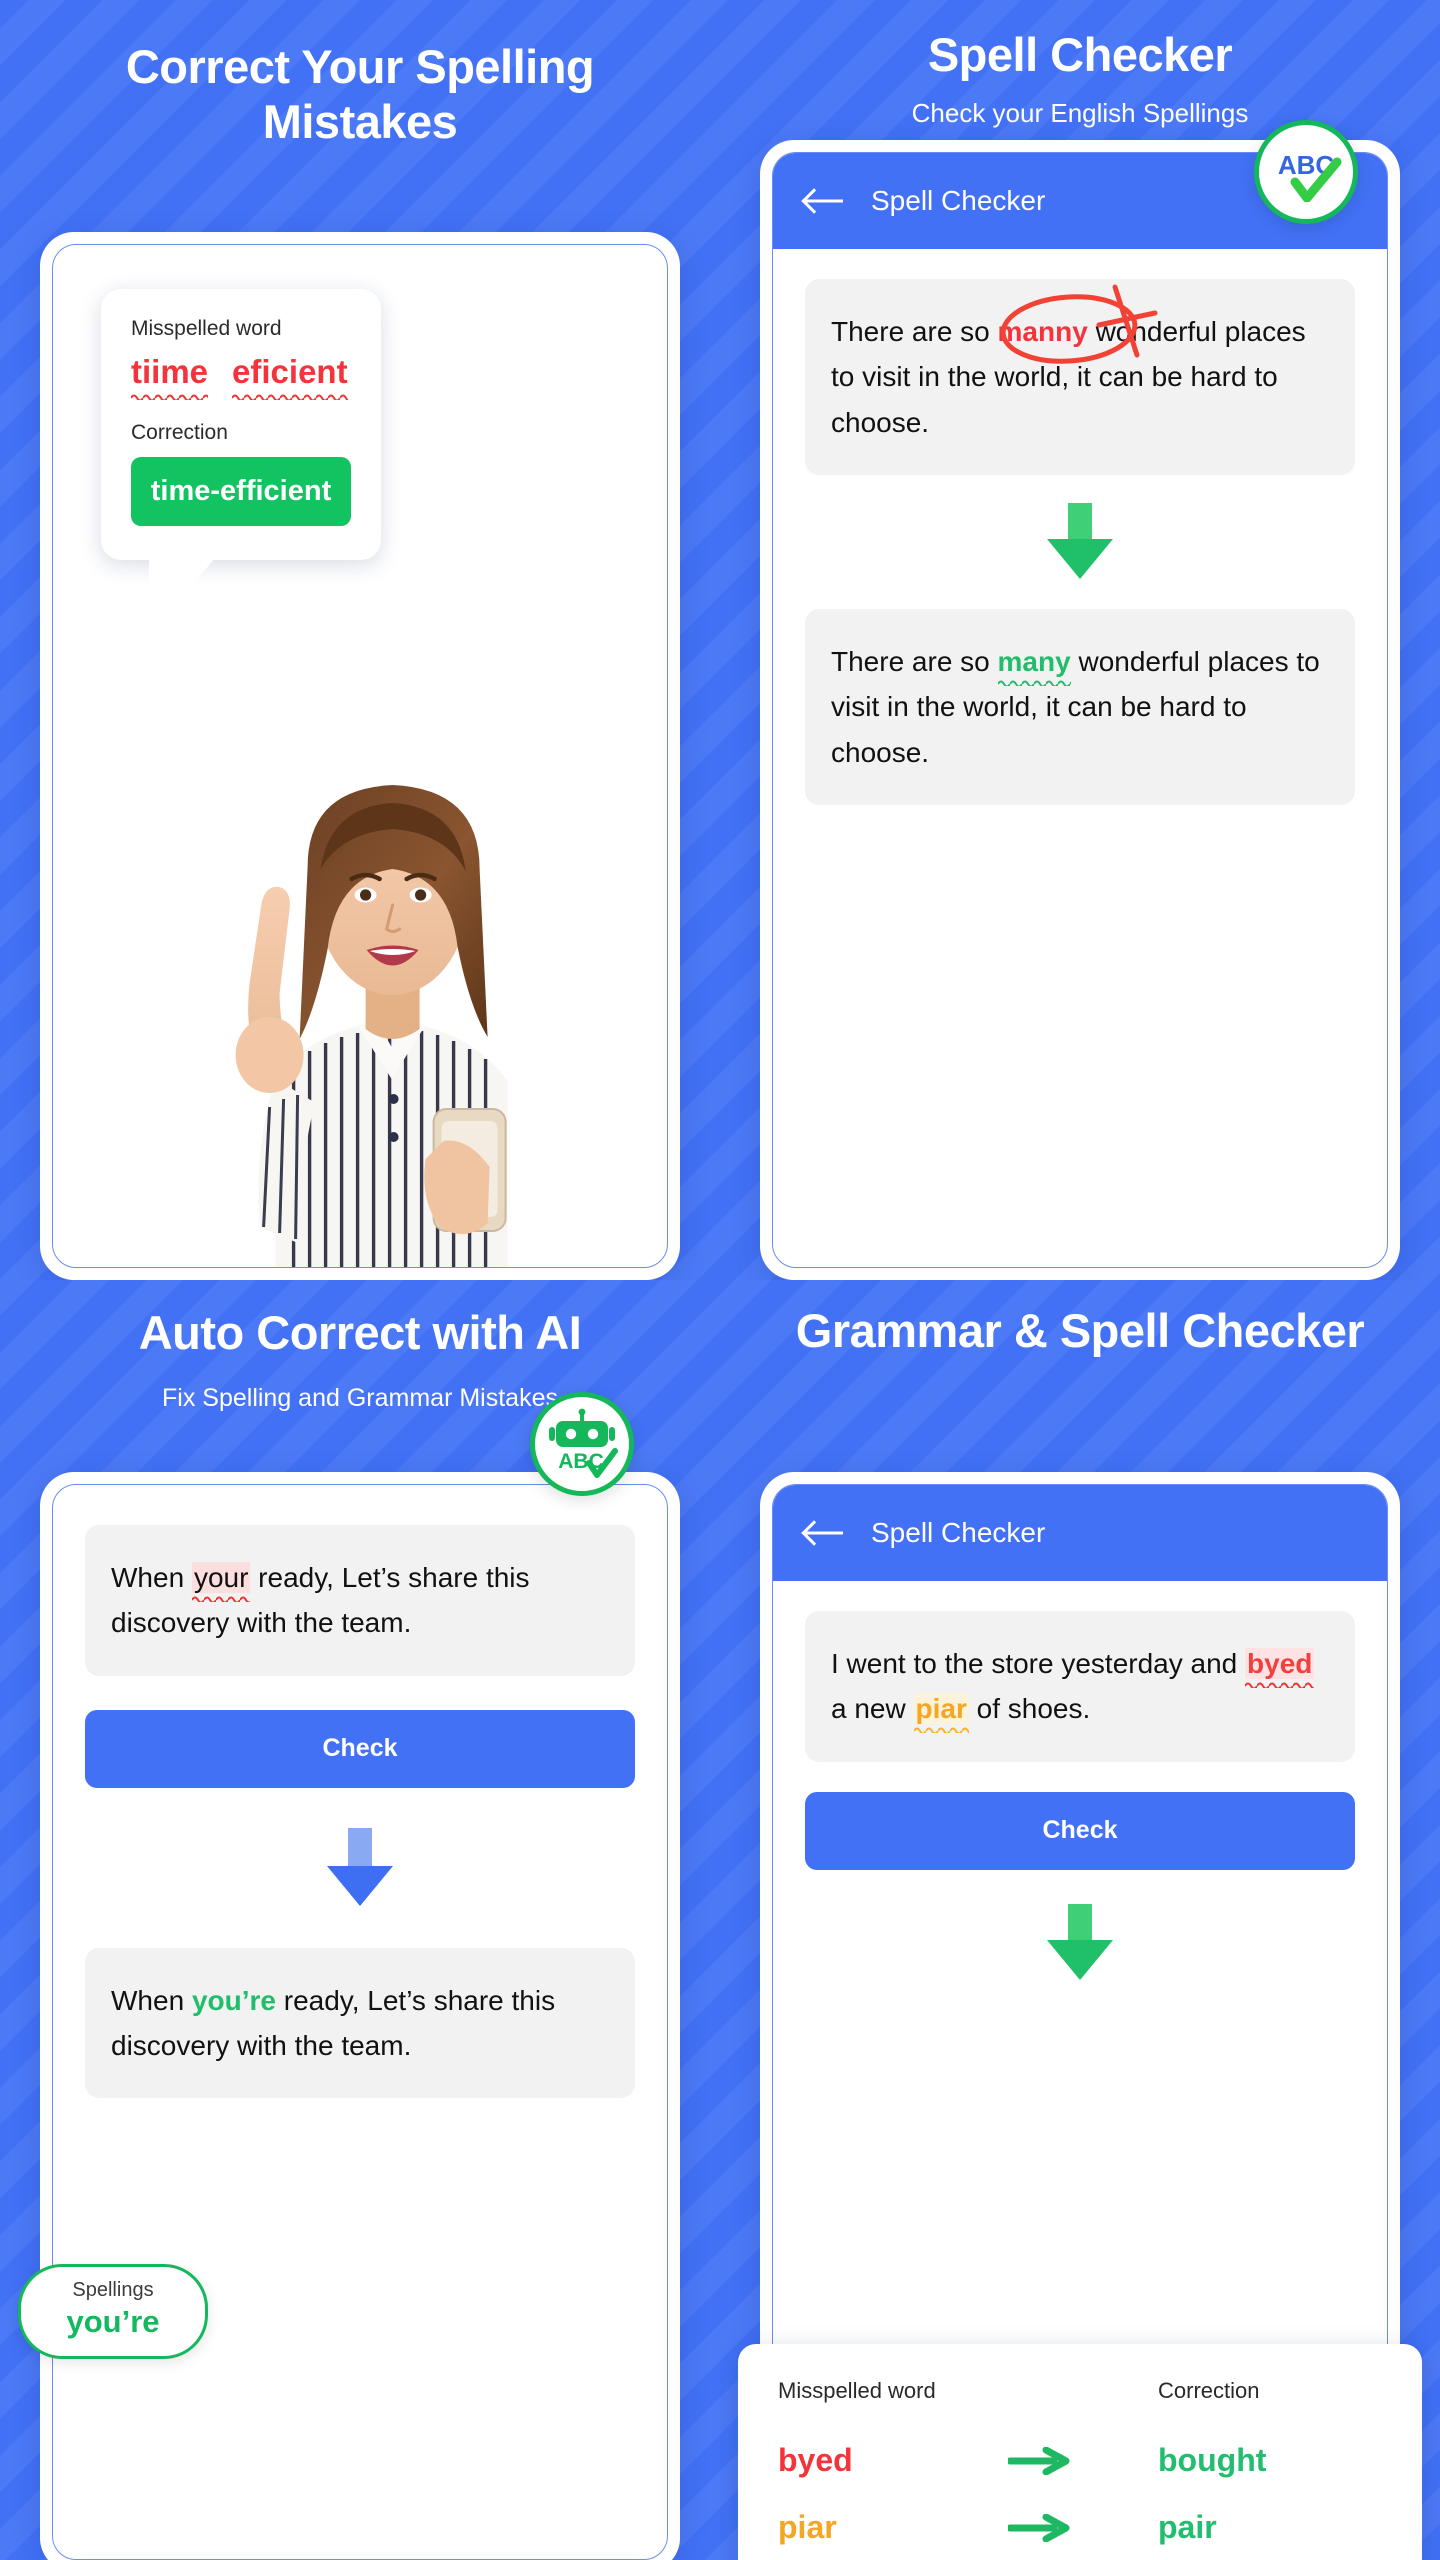 The image size is (1440, 2560). I want to click on panel4-title: Grammar & Spell Checker, so click(1080, 1330).